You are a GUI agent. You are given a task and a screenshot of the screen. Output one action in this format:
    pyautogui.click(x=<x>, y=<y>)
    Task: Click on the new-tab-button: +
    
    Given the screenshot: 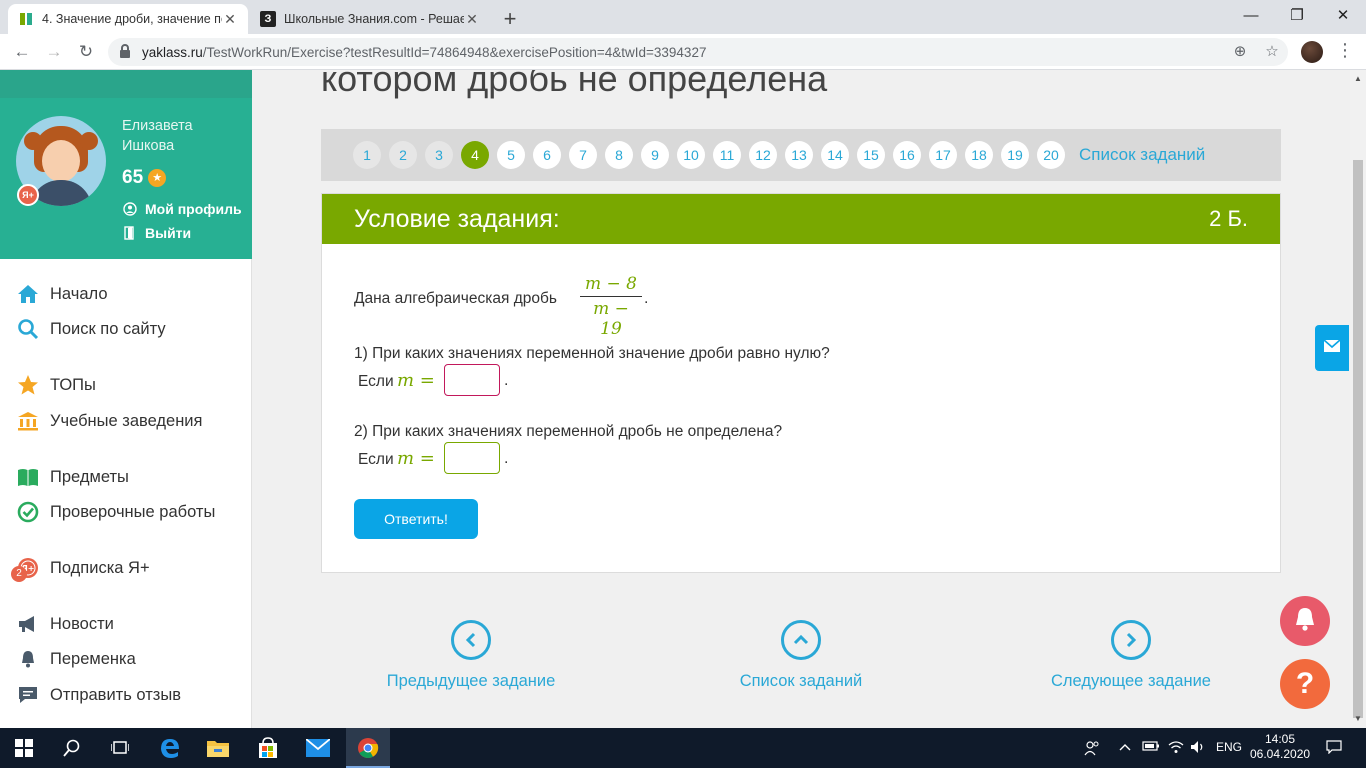 What is the action you would take?
    pyautogui.click(x=510, y=19)
    